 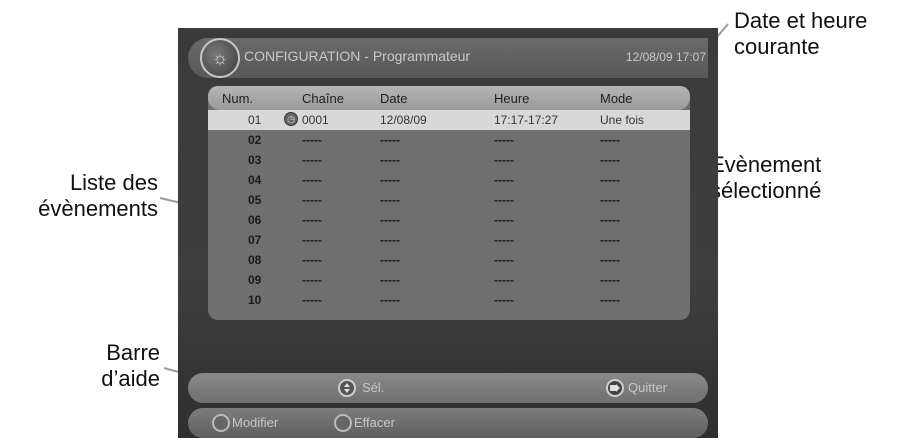 I want to click on satellite-dish-icon: ☼, so click(x=220, y=58).